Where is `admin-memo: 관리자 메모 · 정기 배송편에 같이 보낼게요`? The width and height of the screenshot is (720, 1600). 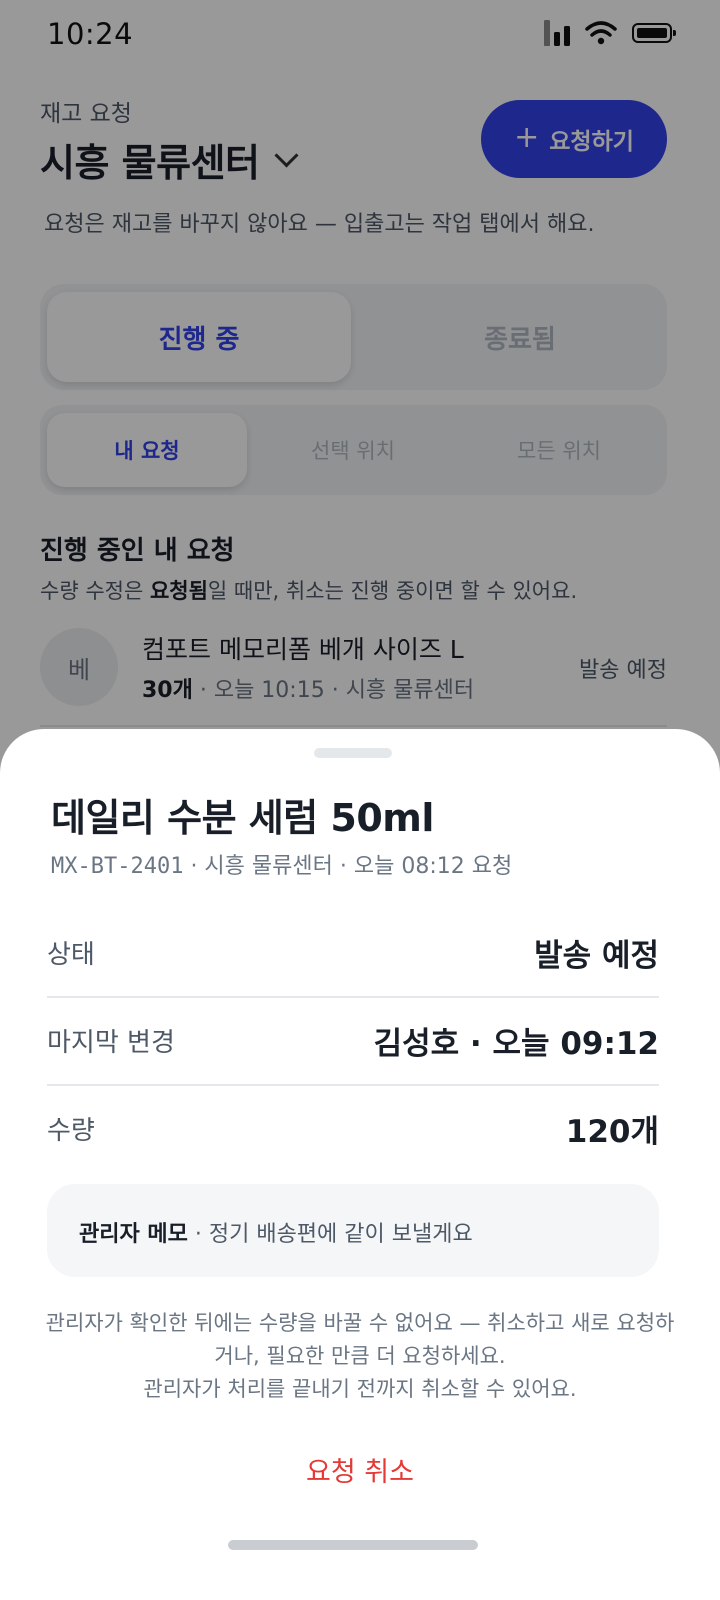
admin-memo: 관리자 메모 · 정기 배송편에 같이 보낼게요 is located at coordinates (353, 1230).